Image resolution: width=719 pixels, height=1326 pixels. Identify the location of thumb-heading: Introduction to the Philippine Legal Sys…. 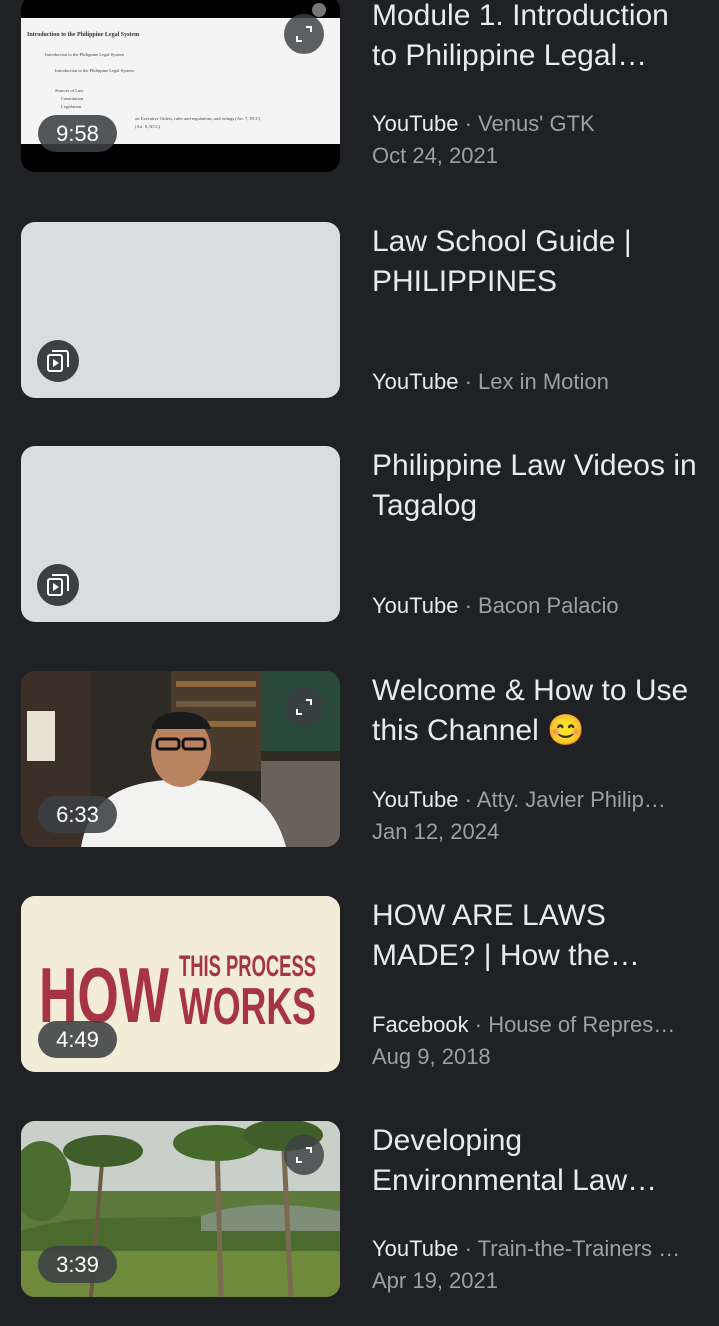
(83, 35).